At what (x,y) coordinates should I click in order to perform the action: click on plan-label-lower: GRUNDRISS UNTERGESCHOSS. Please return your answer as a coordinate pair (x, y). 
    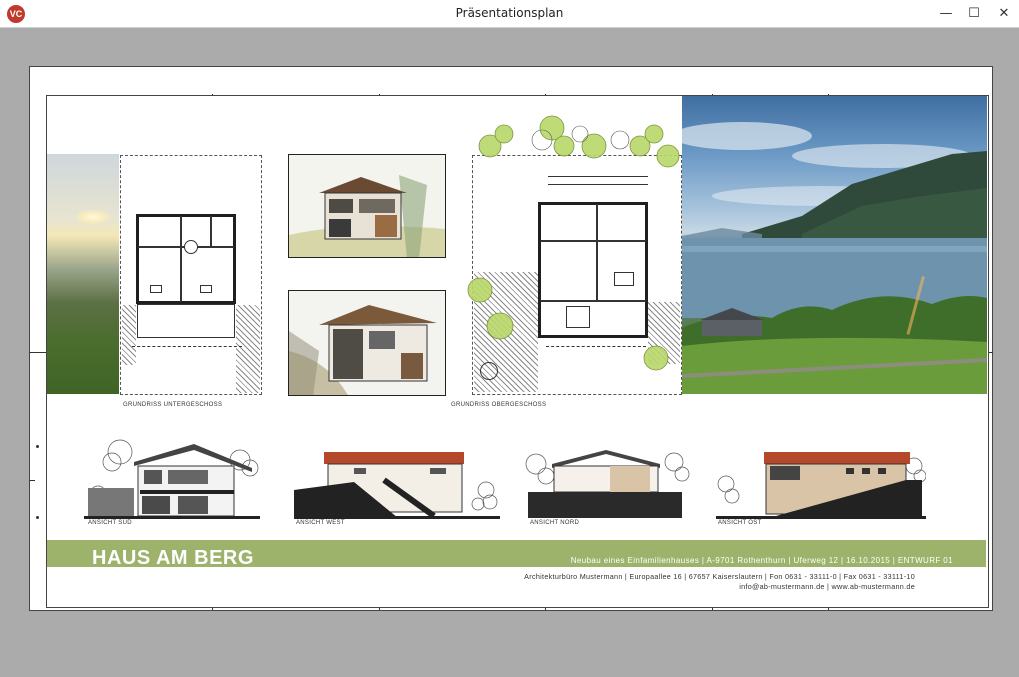
    Looking at the image, I should click on (173, 405).